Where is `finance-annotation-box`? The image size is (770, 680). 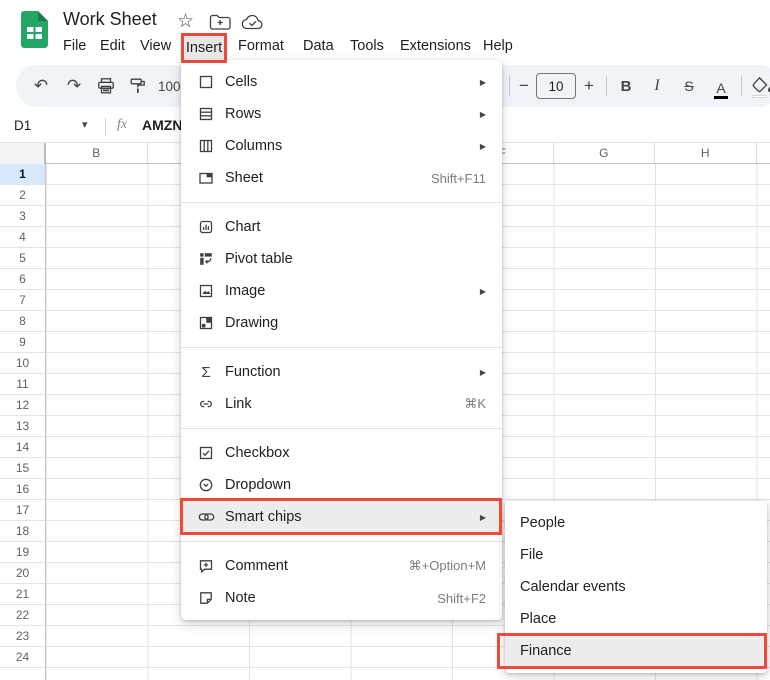
finance-annotation-box is located at coordinates (632, 651).